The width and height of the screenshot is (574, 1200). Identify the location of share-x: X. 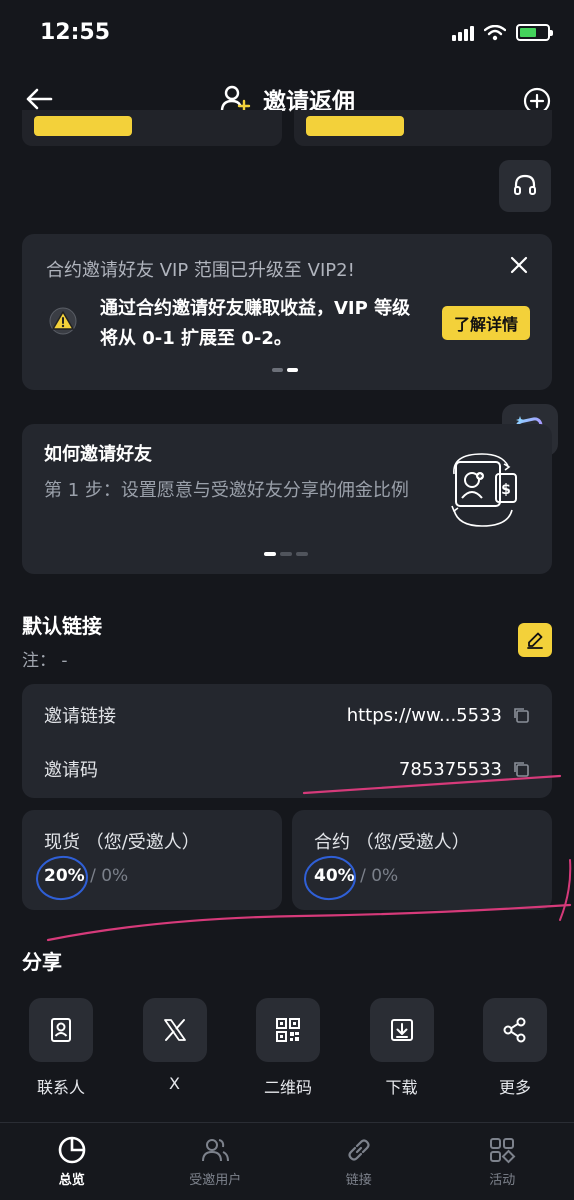
(175, 1048).